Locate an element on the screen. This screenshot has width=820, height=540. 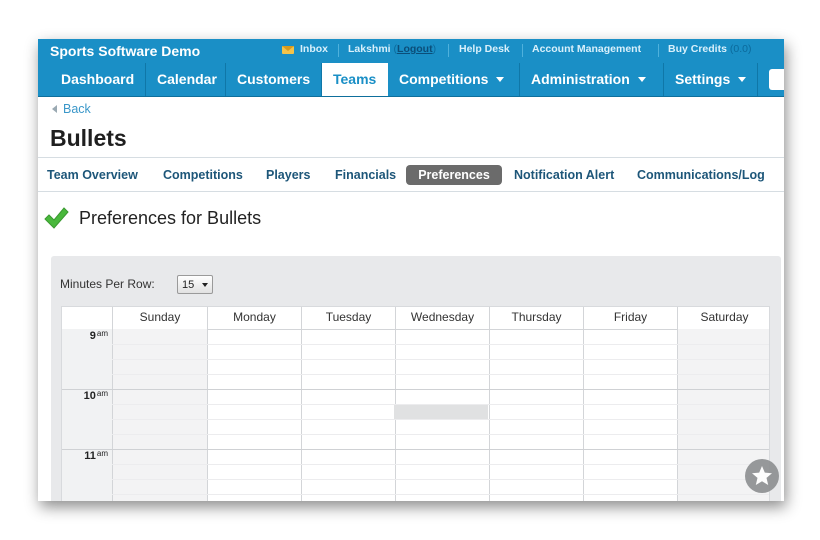
day-column-tuesday is located at coordinates (348, 415).